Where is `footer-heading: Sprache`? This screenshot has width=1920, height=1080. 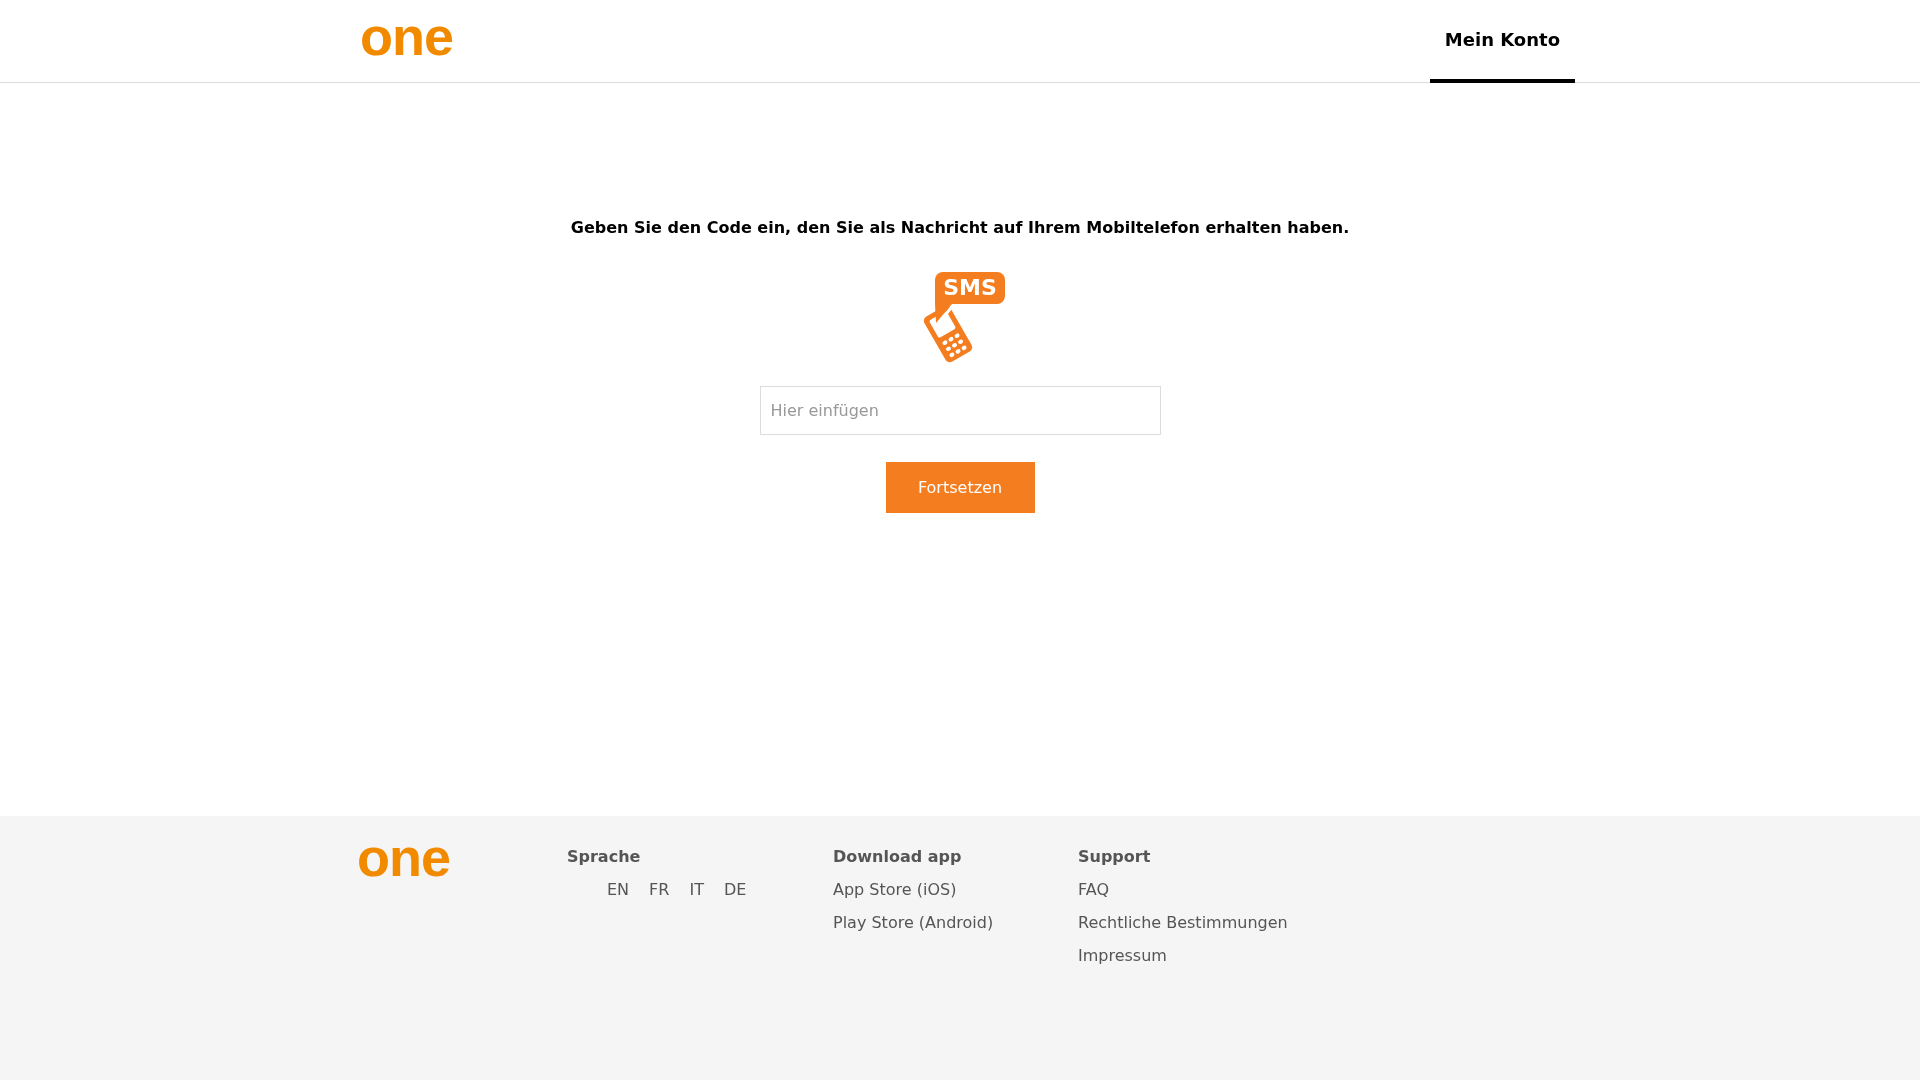 footer-heading: Sprache is located at coordinates (604, 857).